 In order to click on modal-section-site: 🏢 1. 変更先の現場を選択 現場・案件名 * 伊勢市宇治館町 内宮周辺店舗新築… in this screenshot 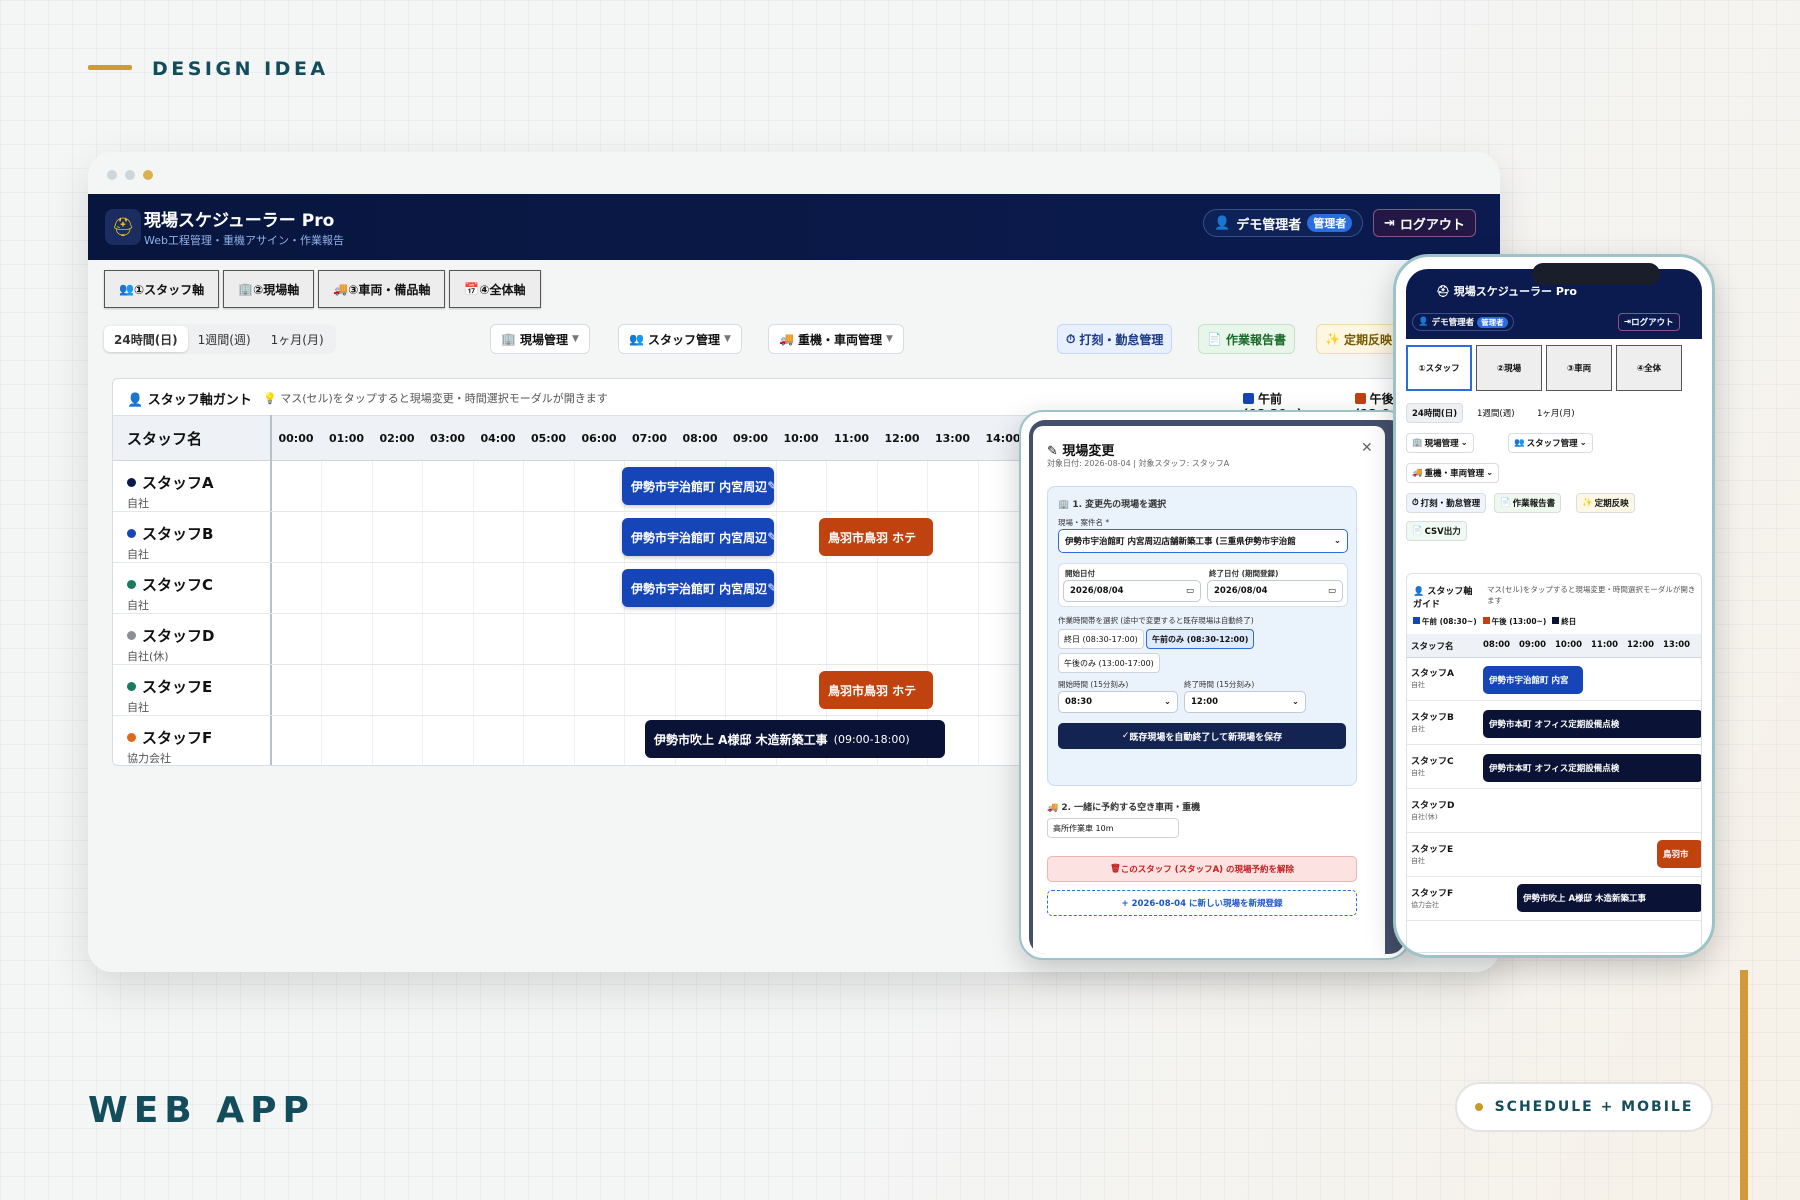, I will do `click(1202, 636)`.